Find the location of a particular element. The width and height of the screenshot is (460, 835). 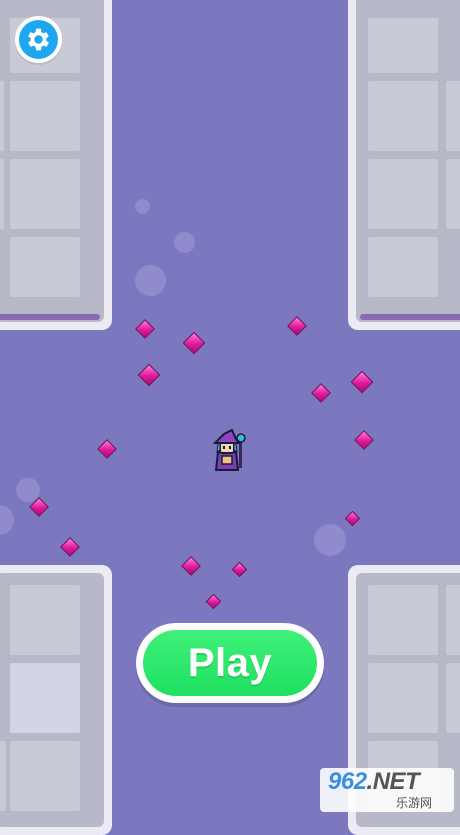

play-button: Play is located at coordinates (230, 663).